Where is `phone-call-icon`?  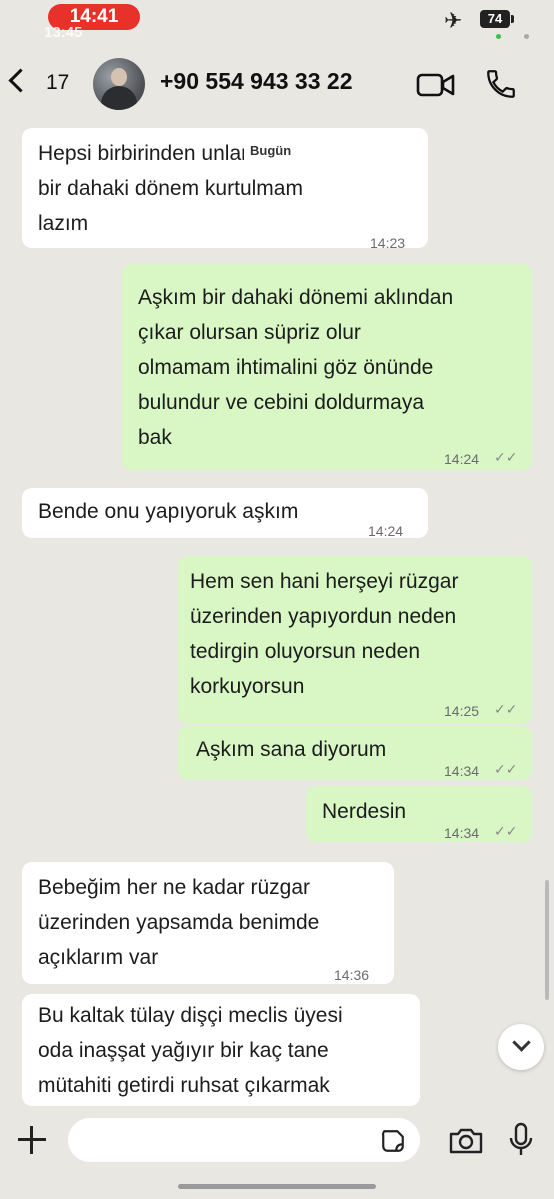 phone-call-icon is located at coordinates (501, 84).